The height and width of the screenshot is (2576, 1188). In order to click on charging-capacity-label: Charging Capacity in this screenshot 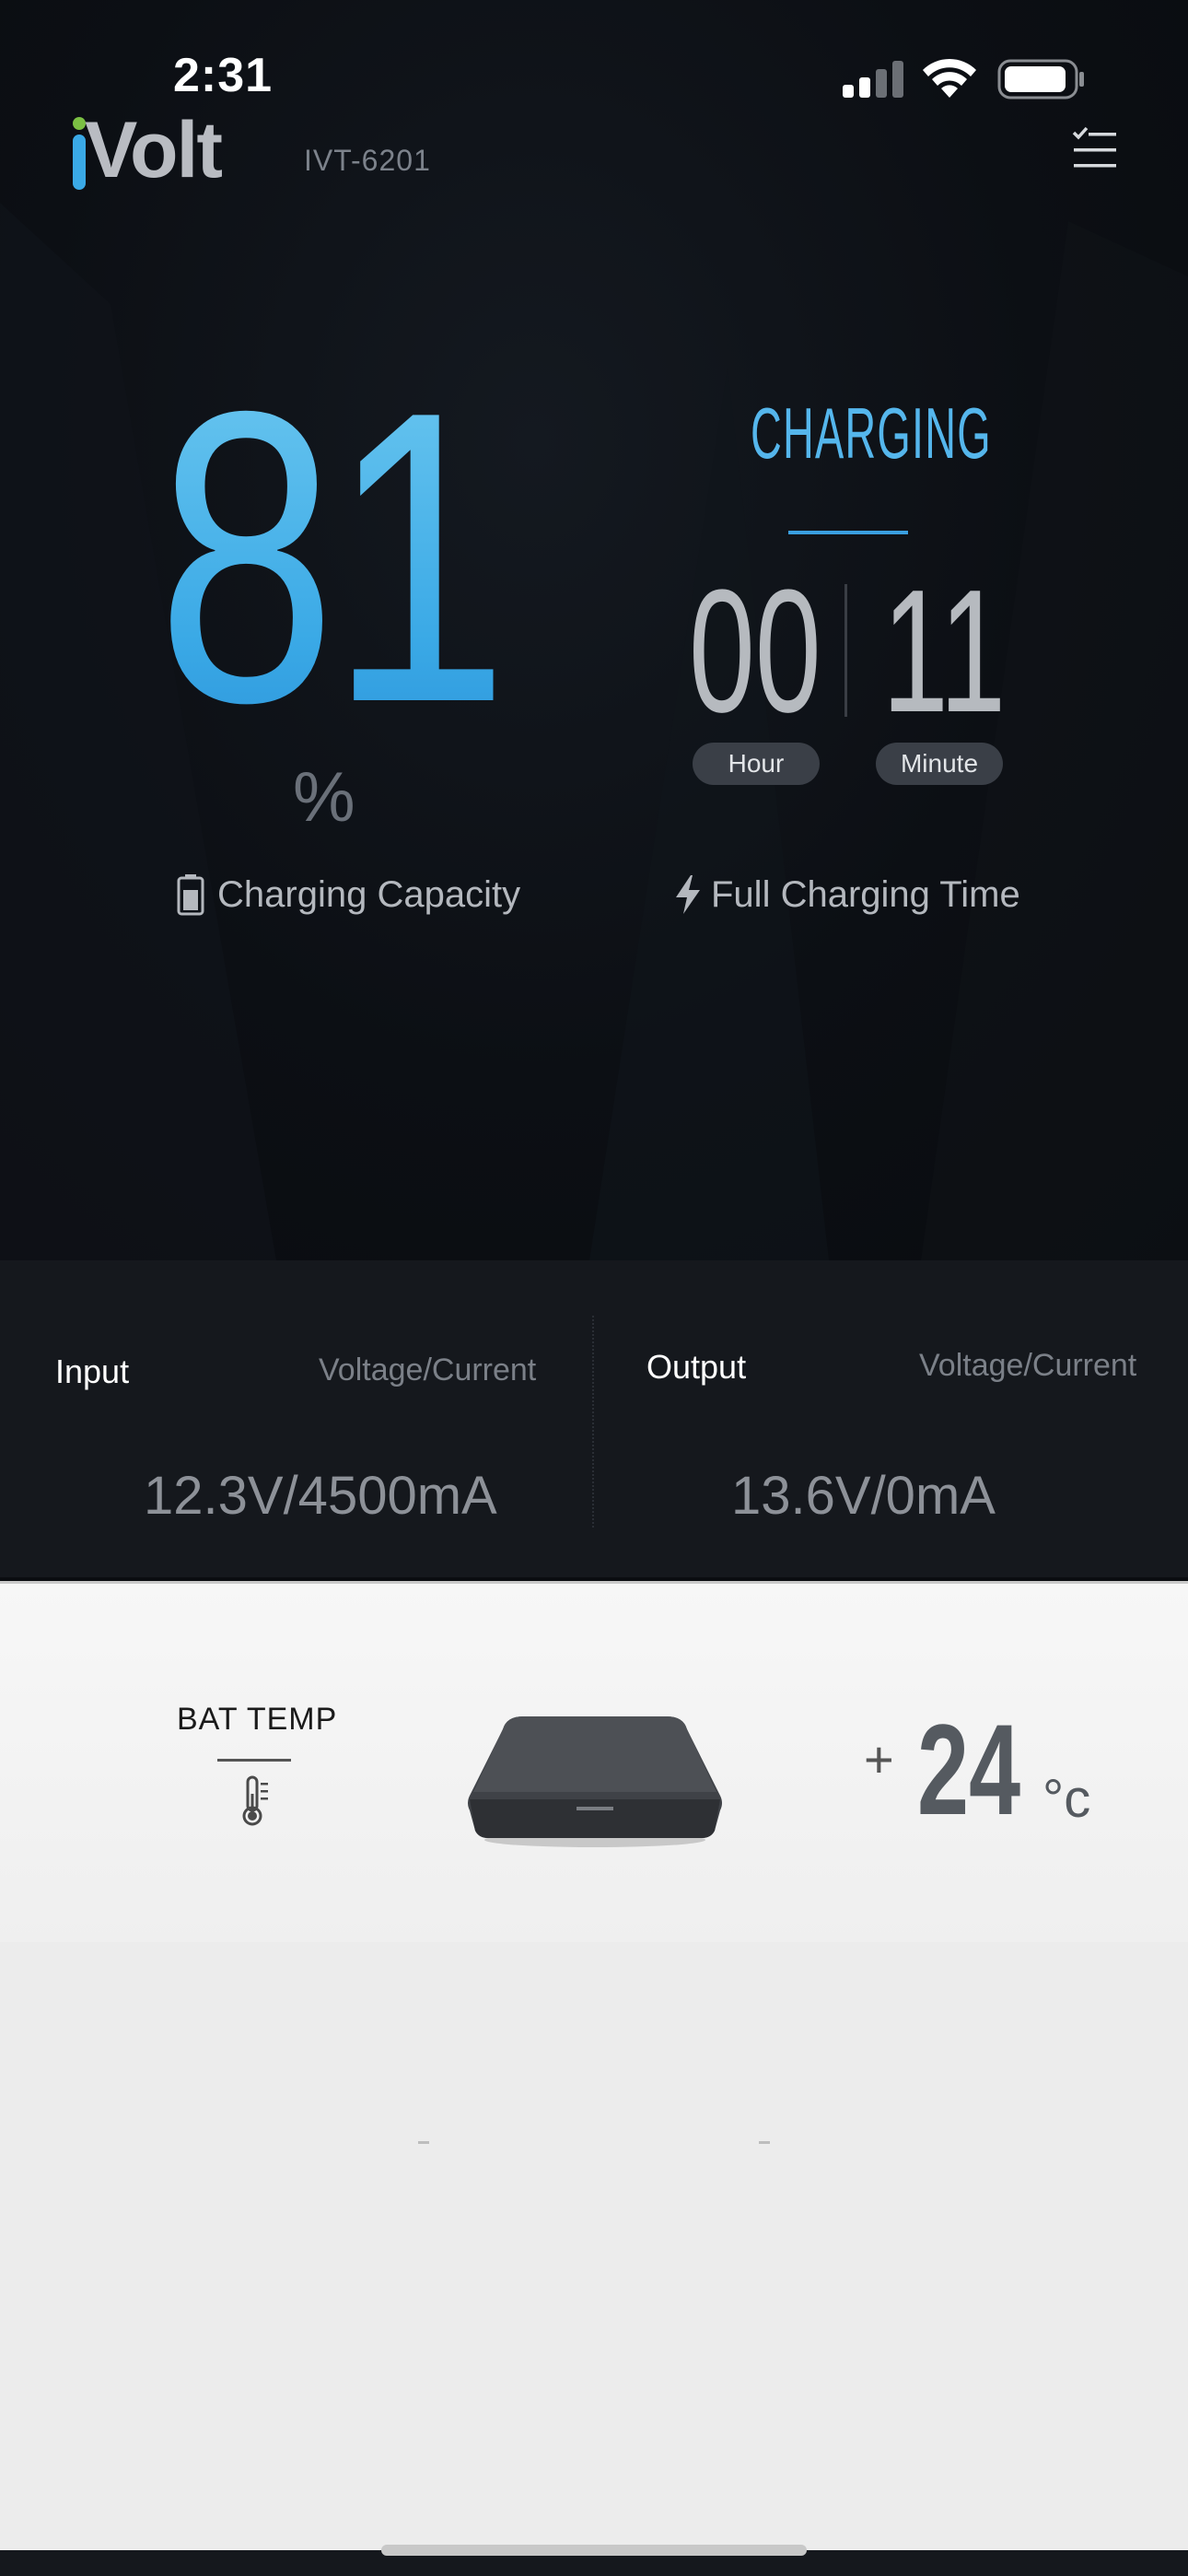, I will do `click(348, 894)`.